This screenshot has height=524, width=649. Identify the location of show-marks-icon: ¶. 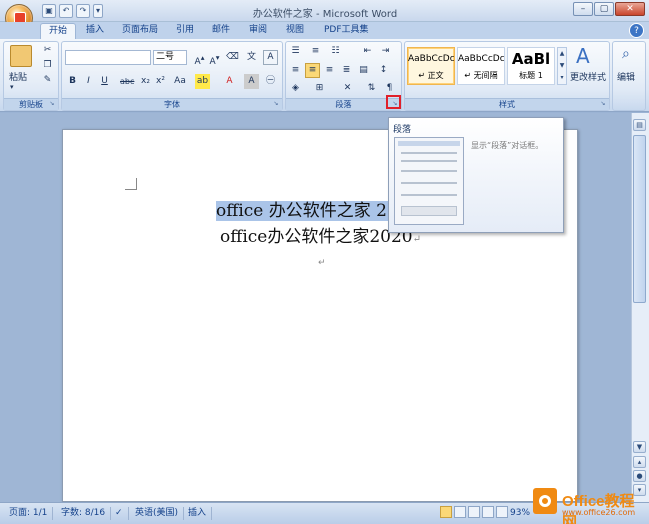
(389, 88).